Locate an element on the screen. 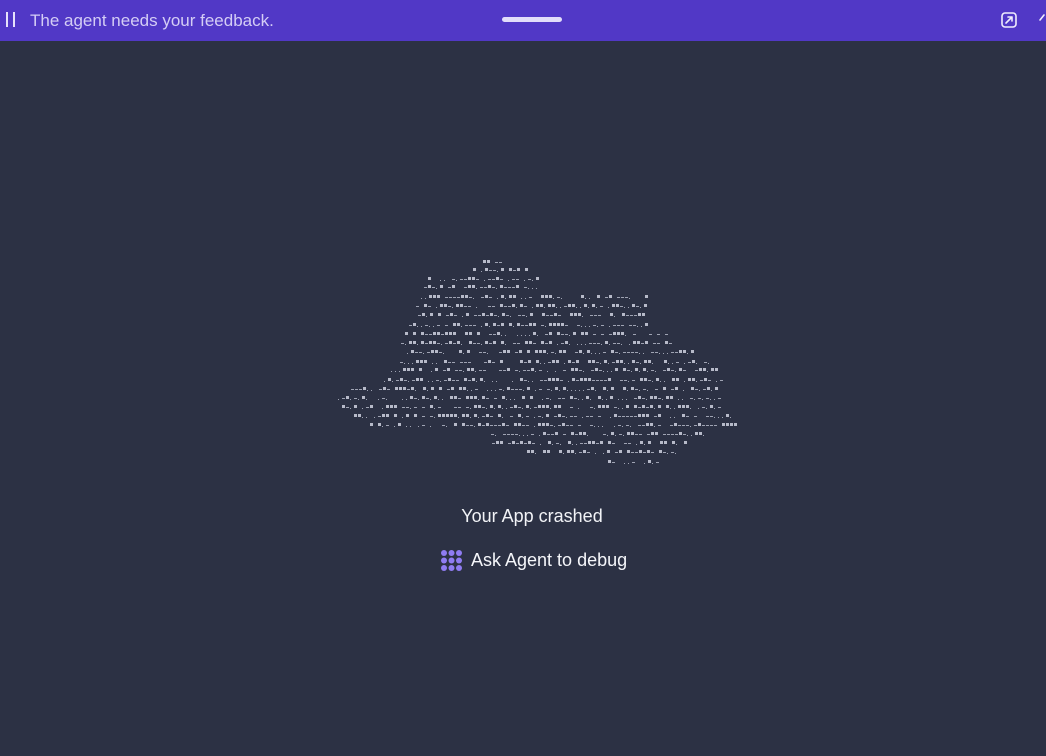 The height and width of the screenshot is (756, 1046). banner-message: The agent needs your feedback. is located at coordinates (152, 20).